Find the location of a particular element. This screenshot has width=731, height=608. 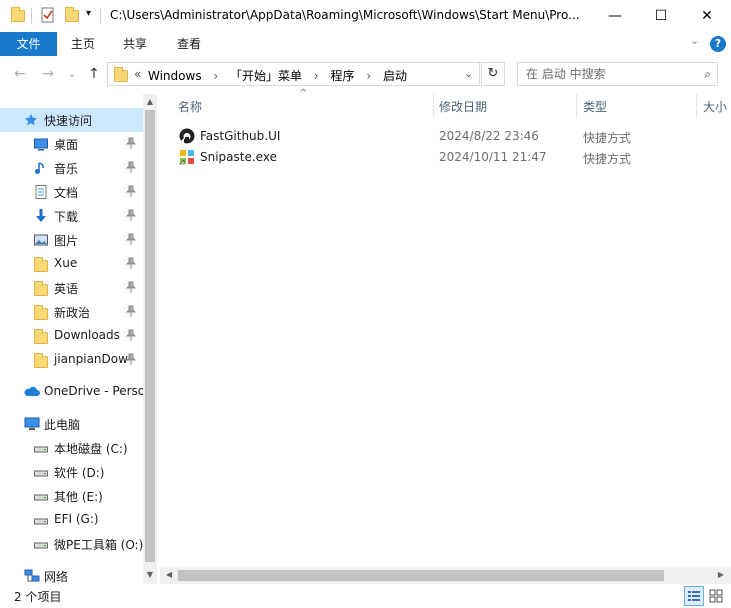

folder-icon is located at coordinates (121, 74).